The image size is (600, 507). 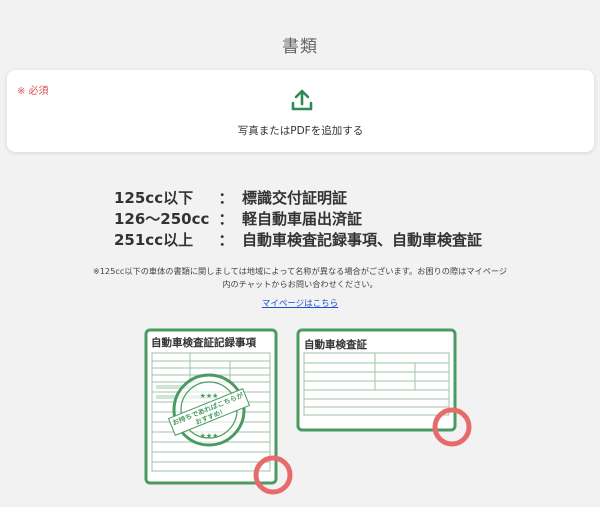 I want to click on stamp-stars: ★★★, so click(x=209, y=396).